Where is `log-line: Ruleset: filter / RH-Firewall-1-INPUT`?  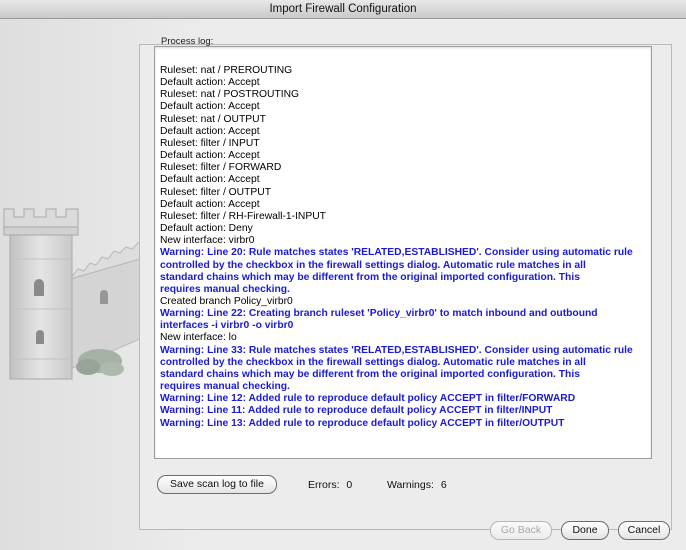 log-line: Ruleset: filter / RH-Firewall-1-INPUT is located at coordinates (243, 216).